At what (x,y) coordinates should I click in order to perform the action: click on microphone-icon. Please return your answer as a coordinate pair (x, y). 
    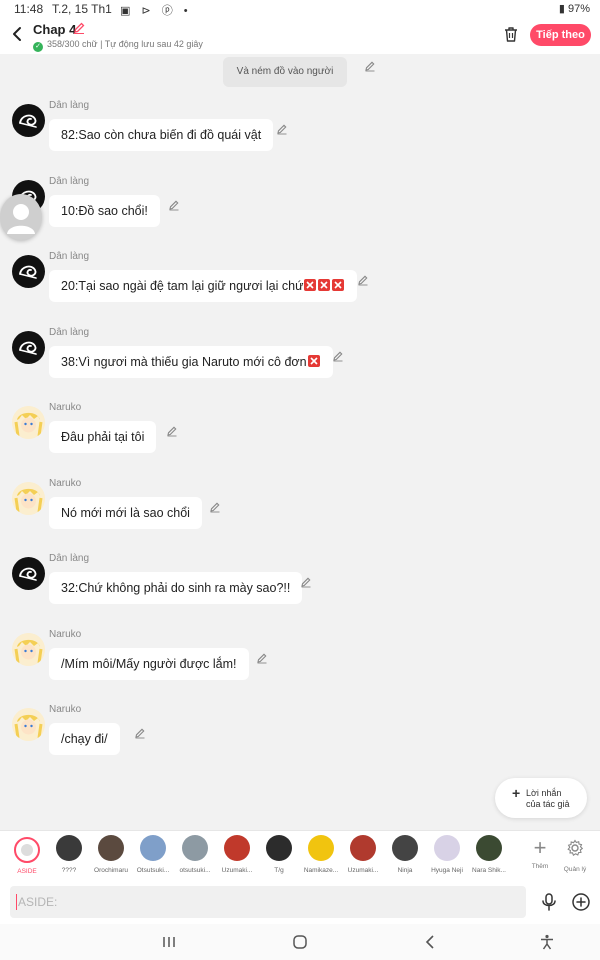
    Looking at the image, I should click on (549, 902).